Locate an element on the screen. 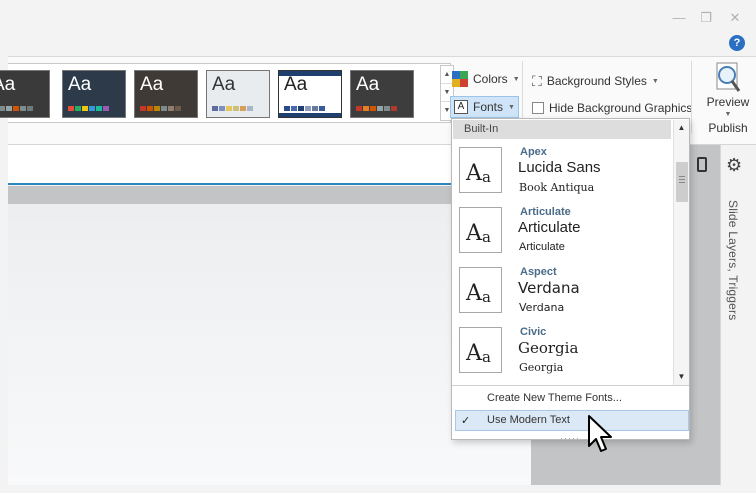 This screenshot has height=493, width=756. resize-grip-icon: ····· is located at coordinates (570, 438).